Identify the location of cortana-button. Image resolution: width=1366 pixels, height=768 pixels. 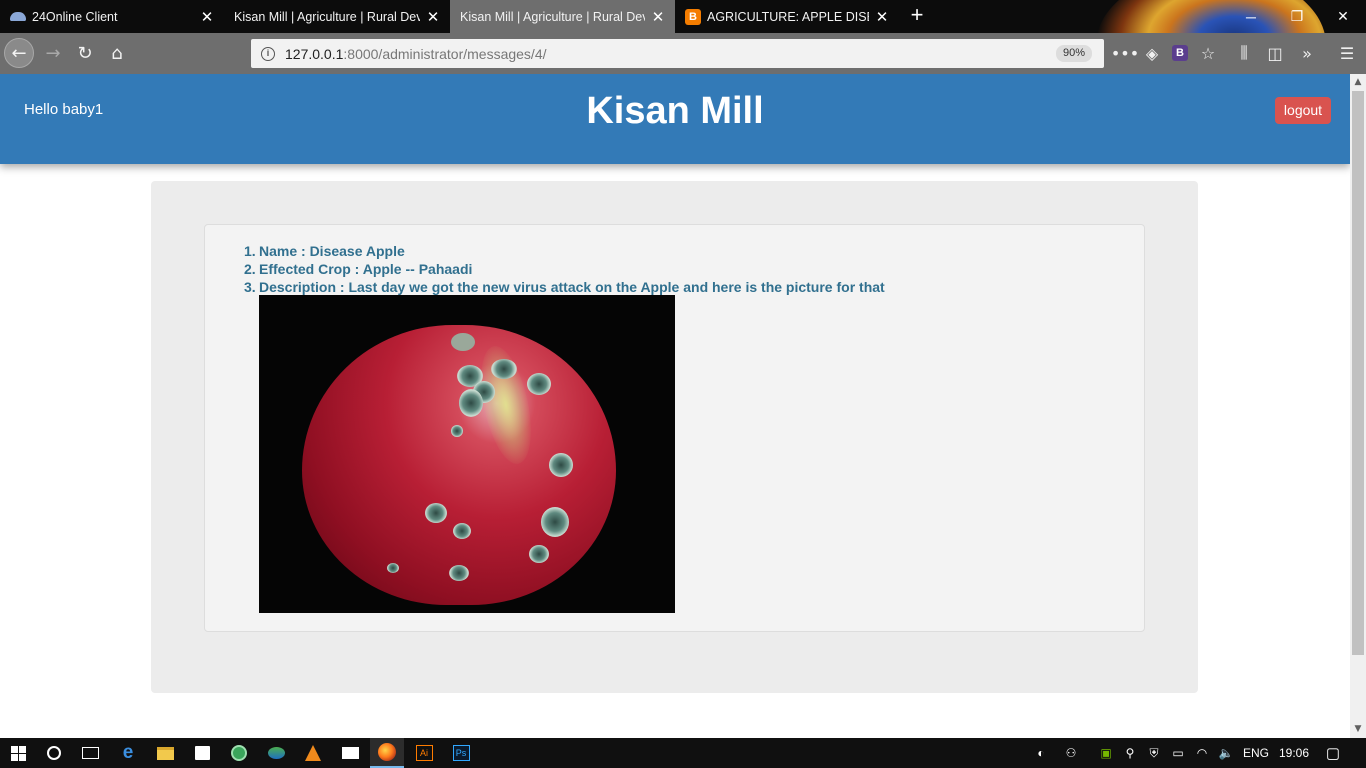
(54, 753).